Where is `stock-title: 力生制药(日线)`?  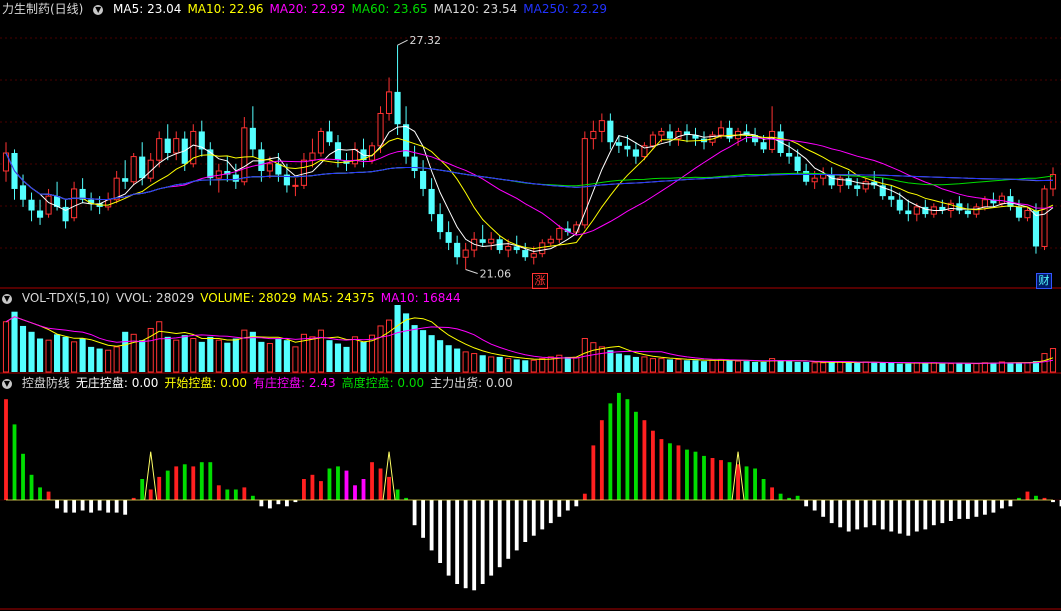 stock-title: 力生制药(日线) is located at coordinates (42, 9).